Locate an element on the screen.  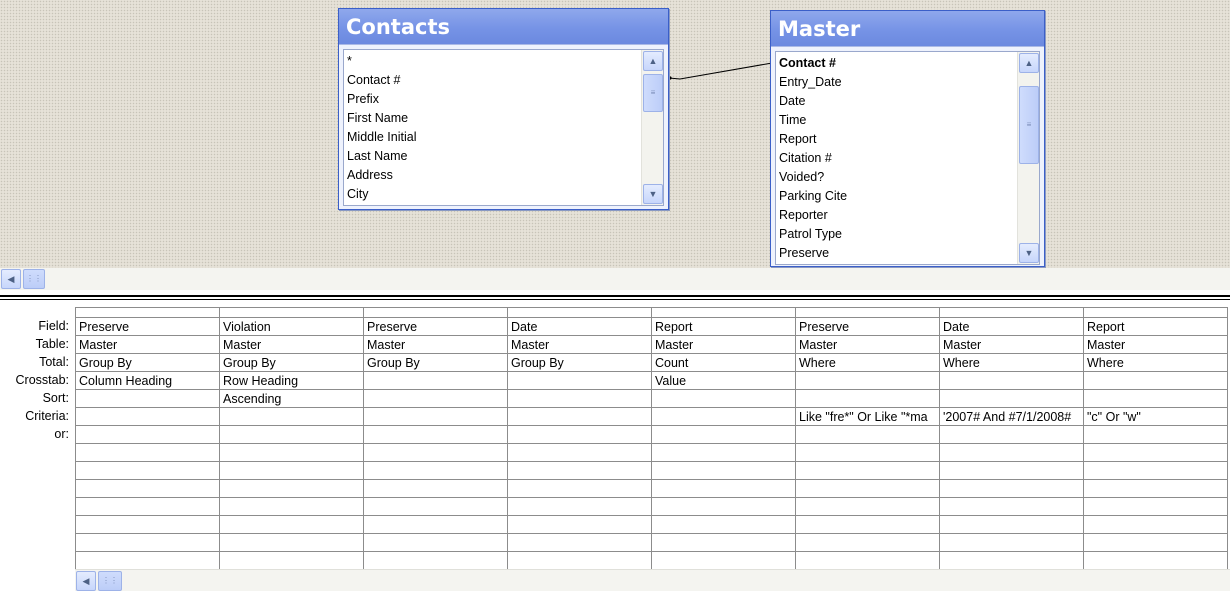
field-list-item: City is located at coordinates (504, 194).